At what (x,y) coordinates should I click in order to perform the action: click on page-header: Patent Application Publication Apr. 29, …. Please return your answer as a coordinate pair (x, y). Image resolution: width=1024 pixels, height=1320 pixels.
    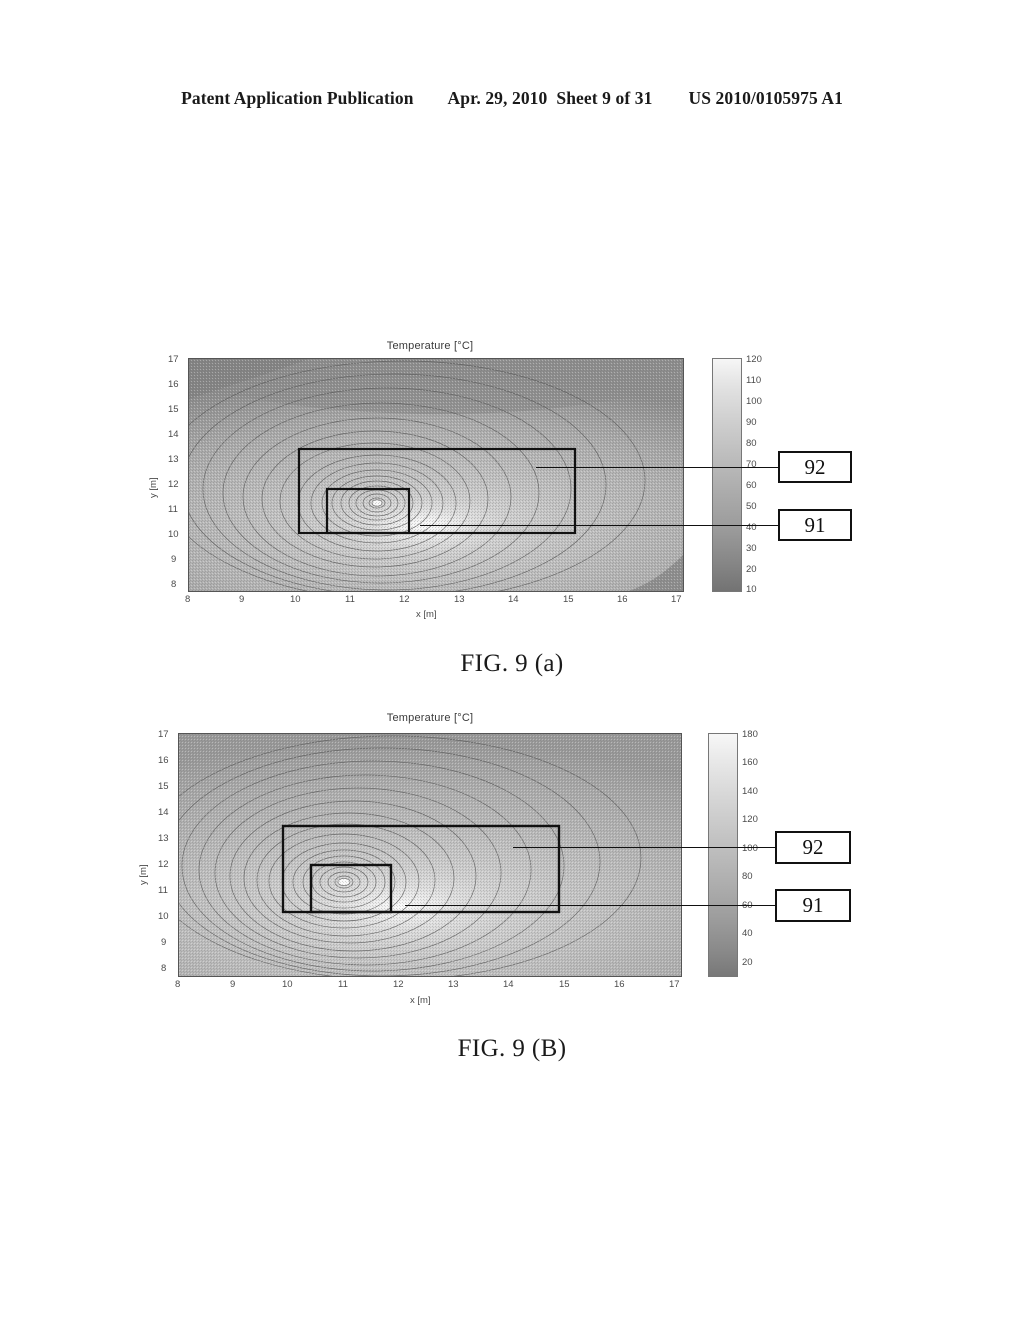
    Looking at the image, I should click on (512, 98).